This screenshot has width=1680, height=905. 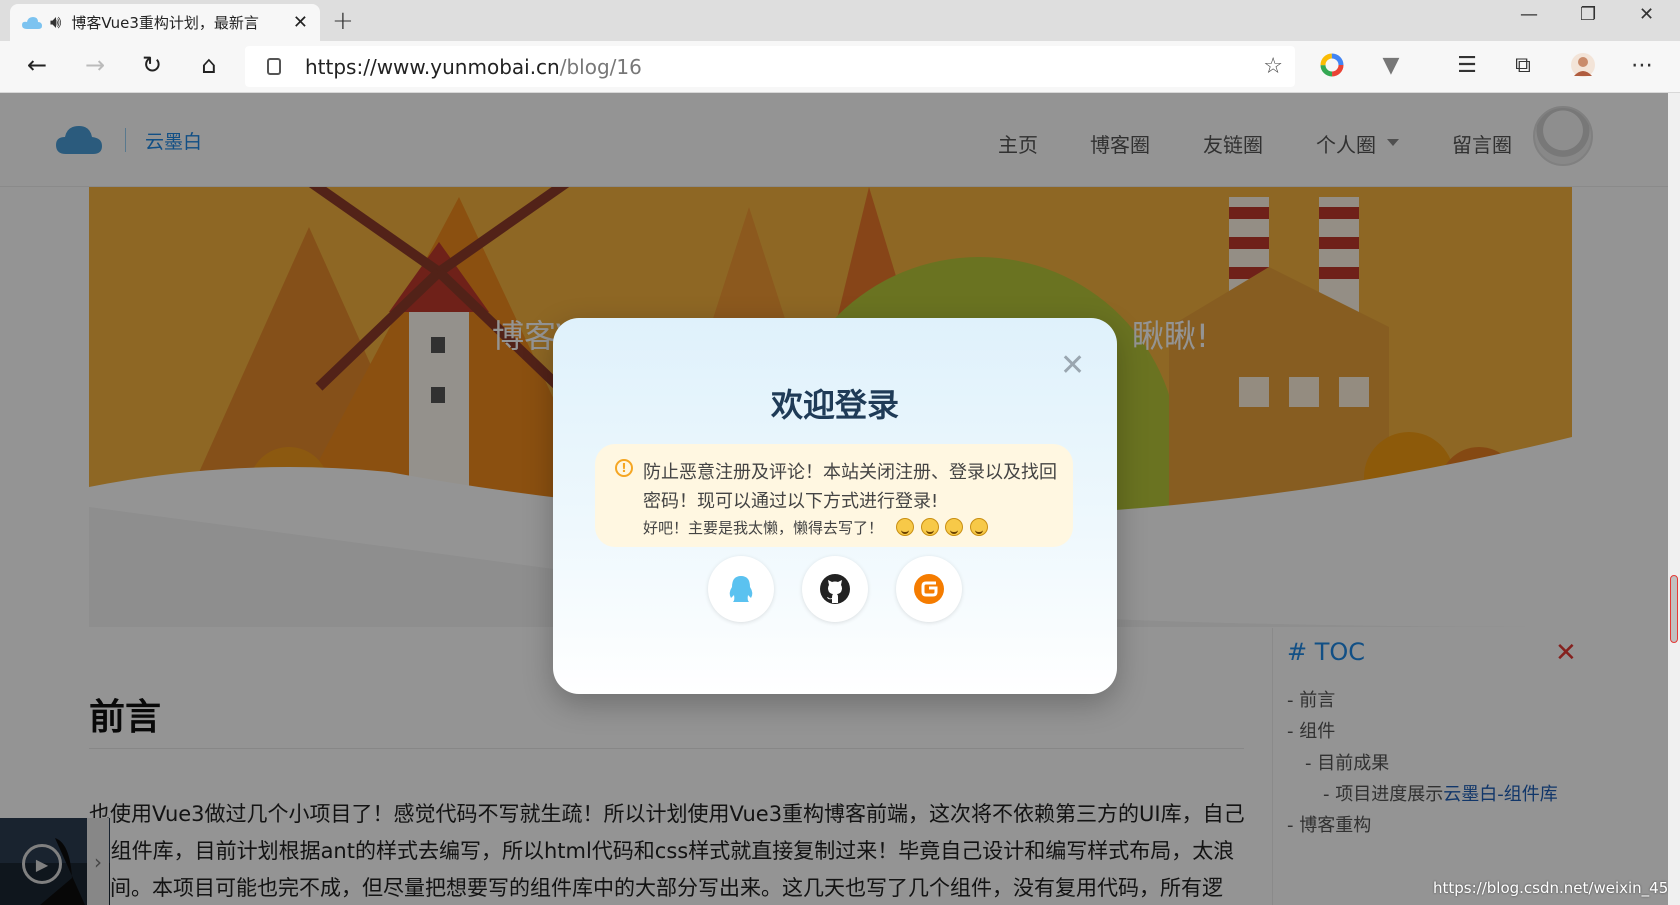 What do you see at coordinates (1583, 65) in the screenshot?
I see `profile-avatar-icon` at bounding box center [1583, 65].